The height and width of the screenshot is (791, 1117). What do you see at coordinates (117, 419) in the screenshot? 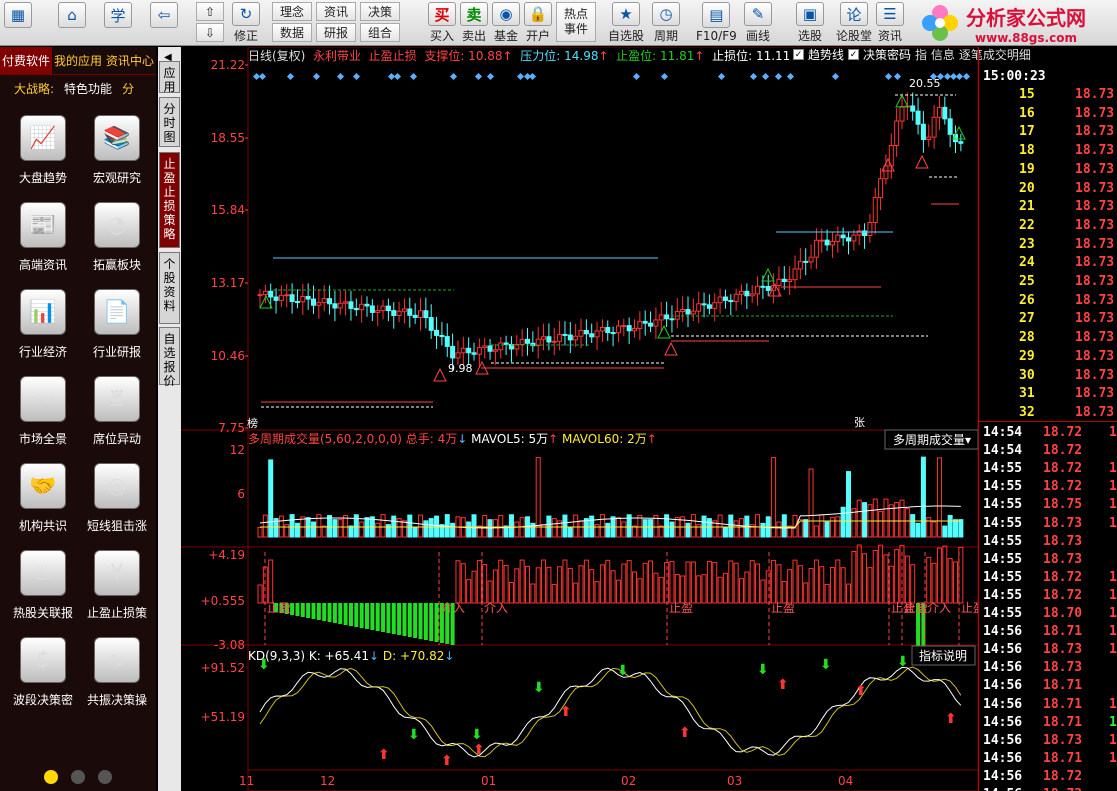
I see `feature-7: ♜ 席位异动` at bounding box center [117, 419].